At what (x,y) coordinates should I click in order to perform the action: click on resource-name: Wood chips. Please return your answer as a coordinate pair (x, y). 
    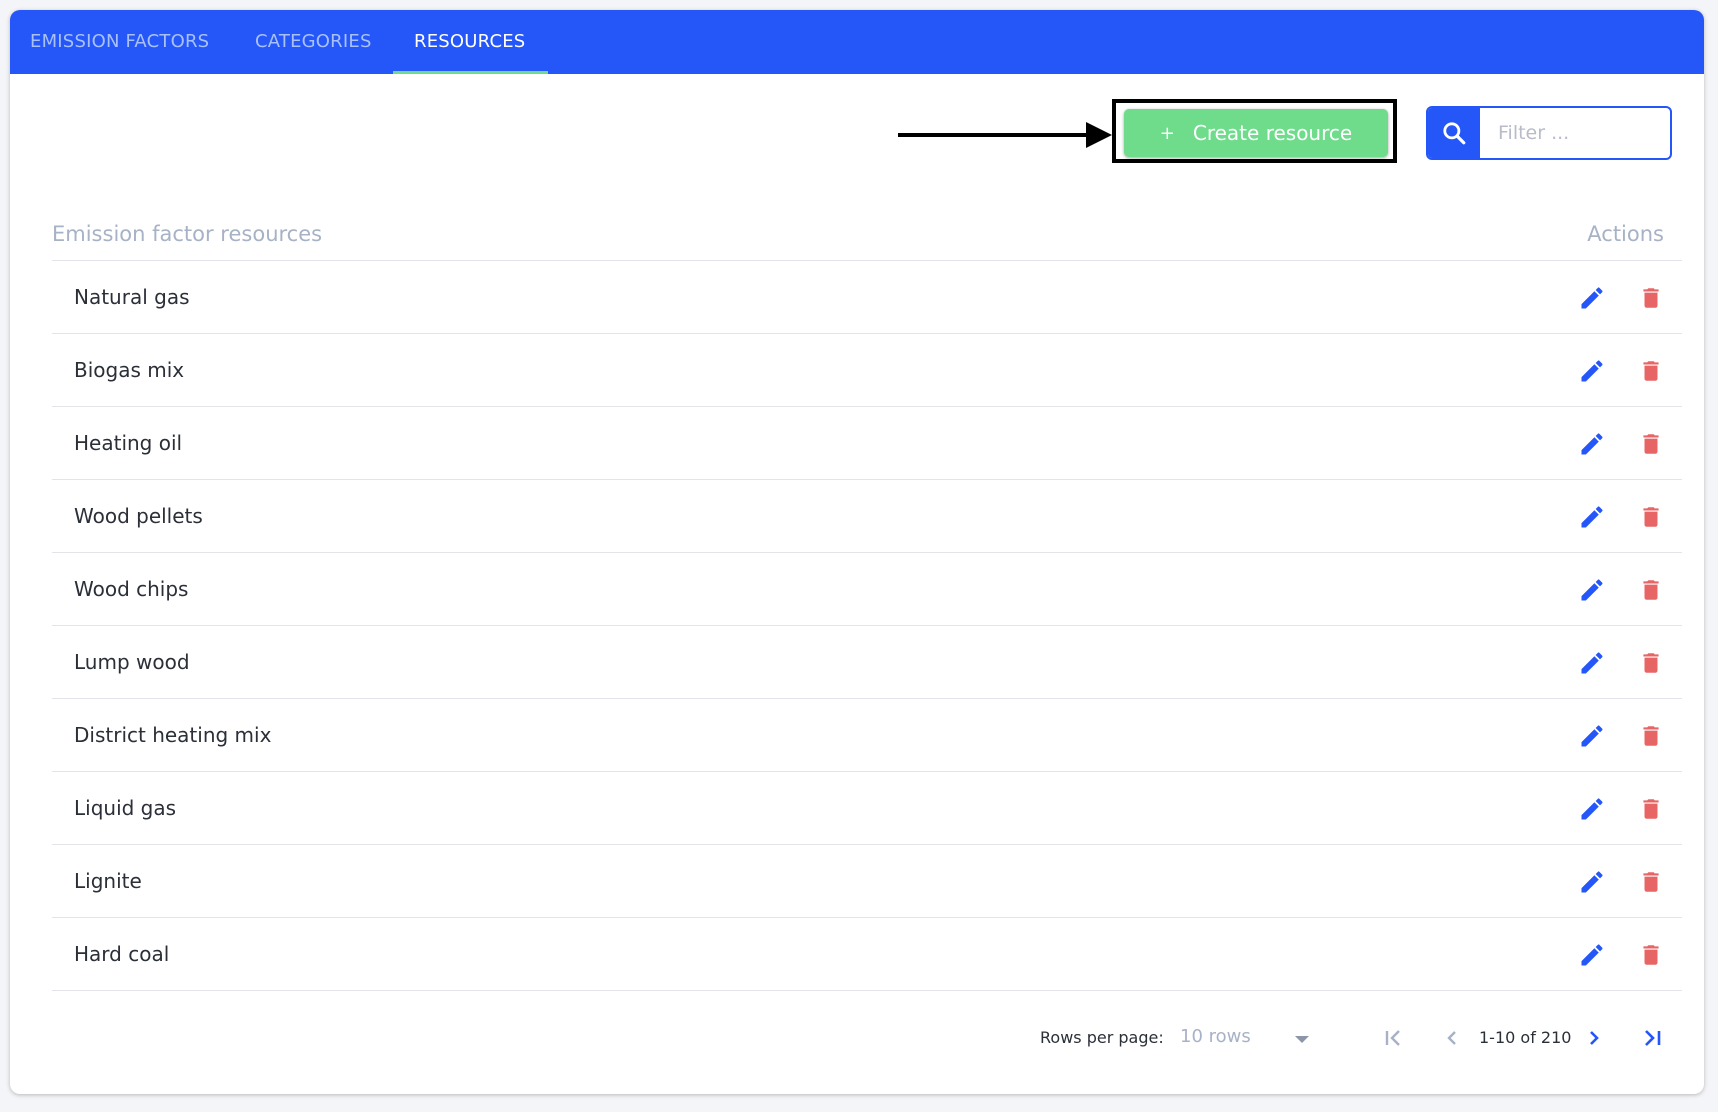
    Looking at the image, I should click on (131, 589).